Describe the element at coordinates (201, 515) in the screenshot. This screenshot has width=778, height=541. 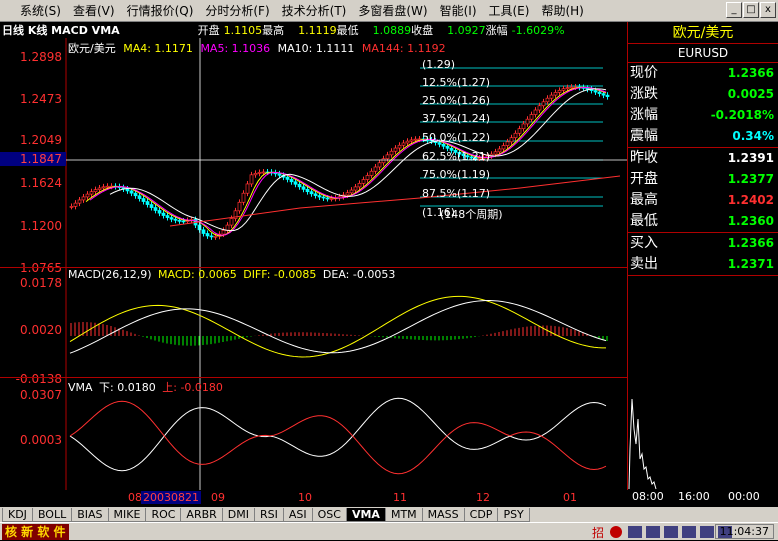
I see `tab-arbr: ARBR` at that location.